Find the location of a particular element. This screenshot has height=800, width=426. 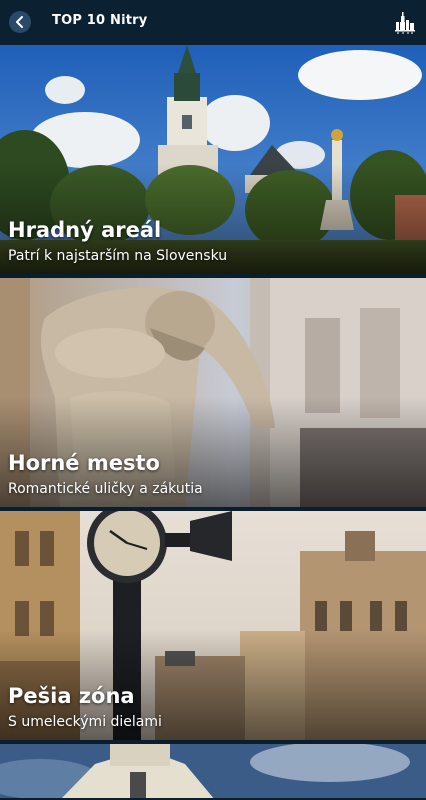

top-app-bar: TOP 10 Nitry is located at coordinates (213, 22).